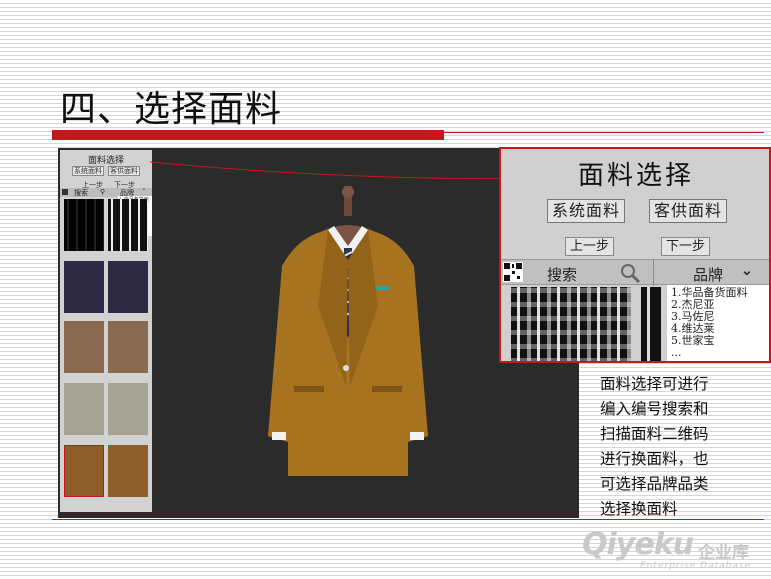 Image resolution: width=771 pixels, height=579 pixels. What do you see at coordinates (653, 273) in the screenshot?
I see `bar-divider` at bounding box center [653, 273].